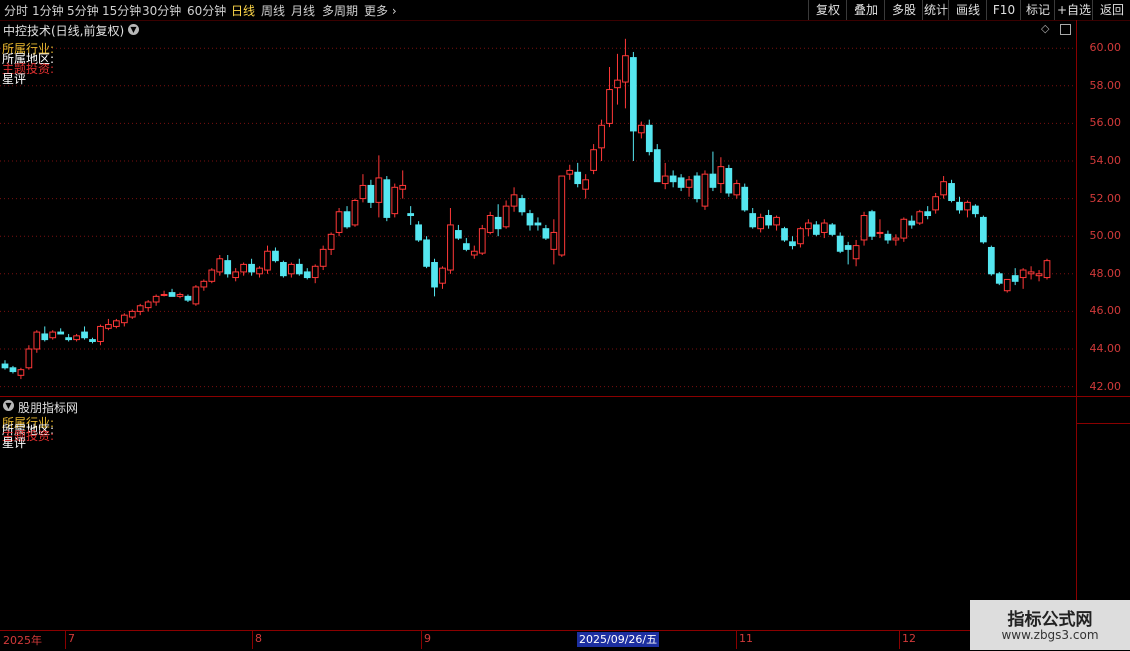 This screenshot has width=1130, height=651. I want to click on overlay-button: 叠加, so click(865, 10).